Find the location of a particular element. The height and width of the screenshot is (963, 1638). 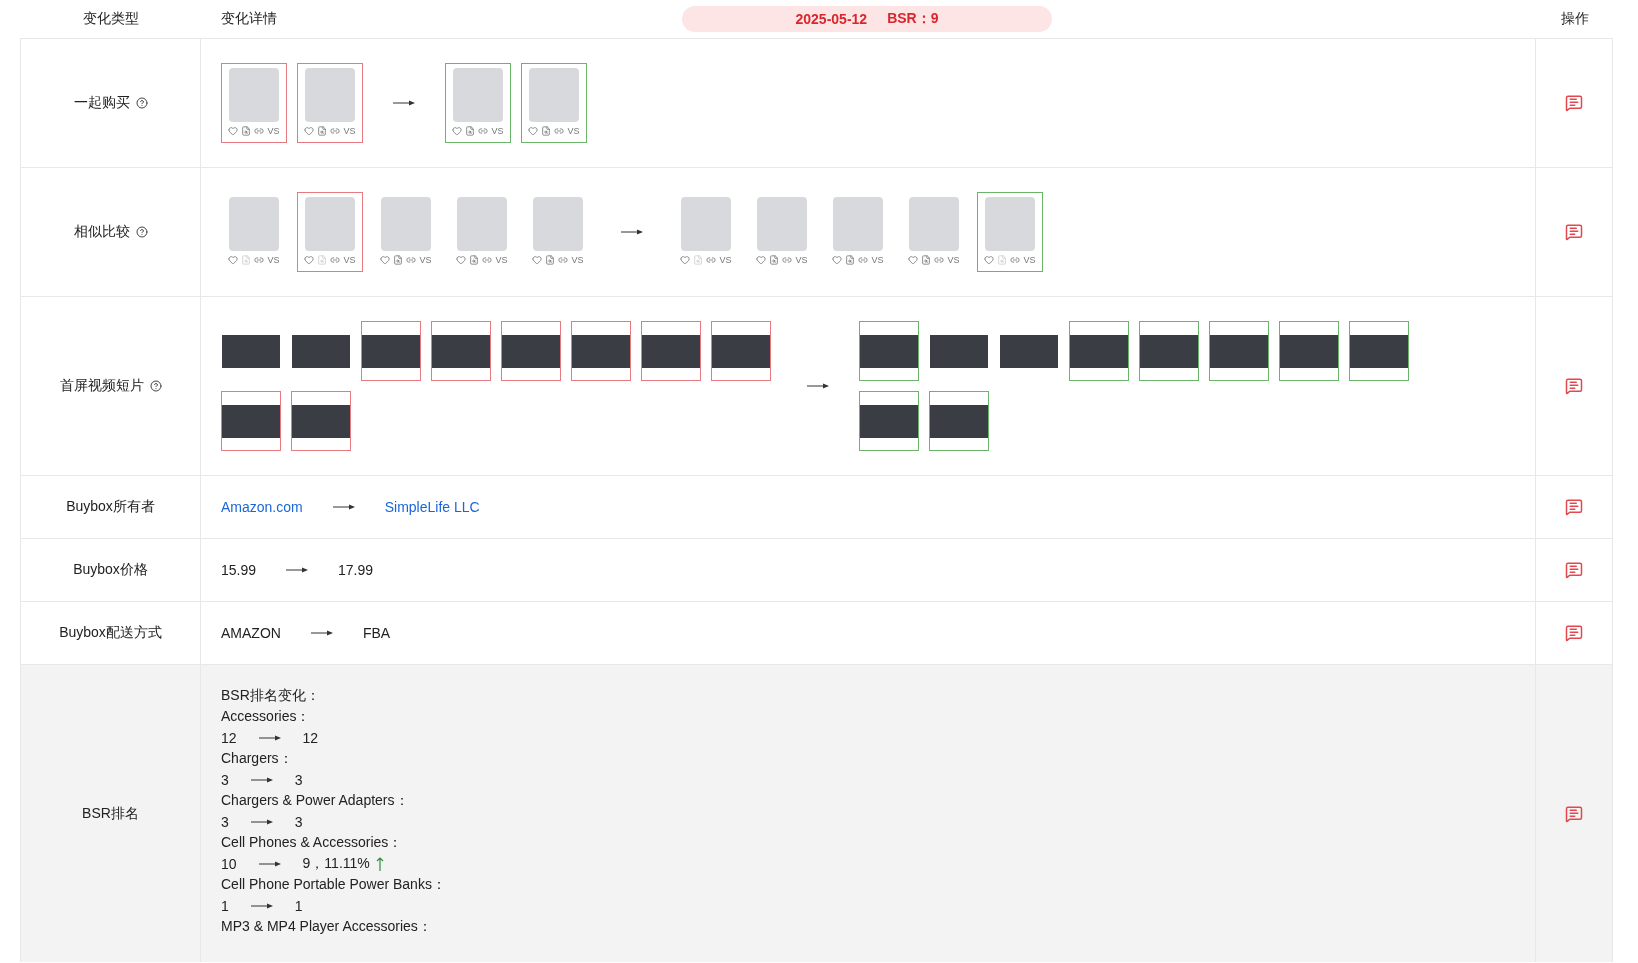

video-frame is located at coordinates (671, 351).